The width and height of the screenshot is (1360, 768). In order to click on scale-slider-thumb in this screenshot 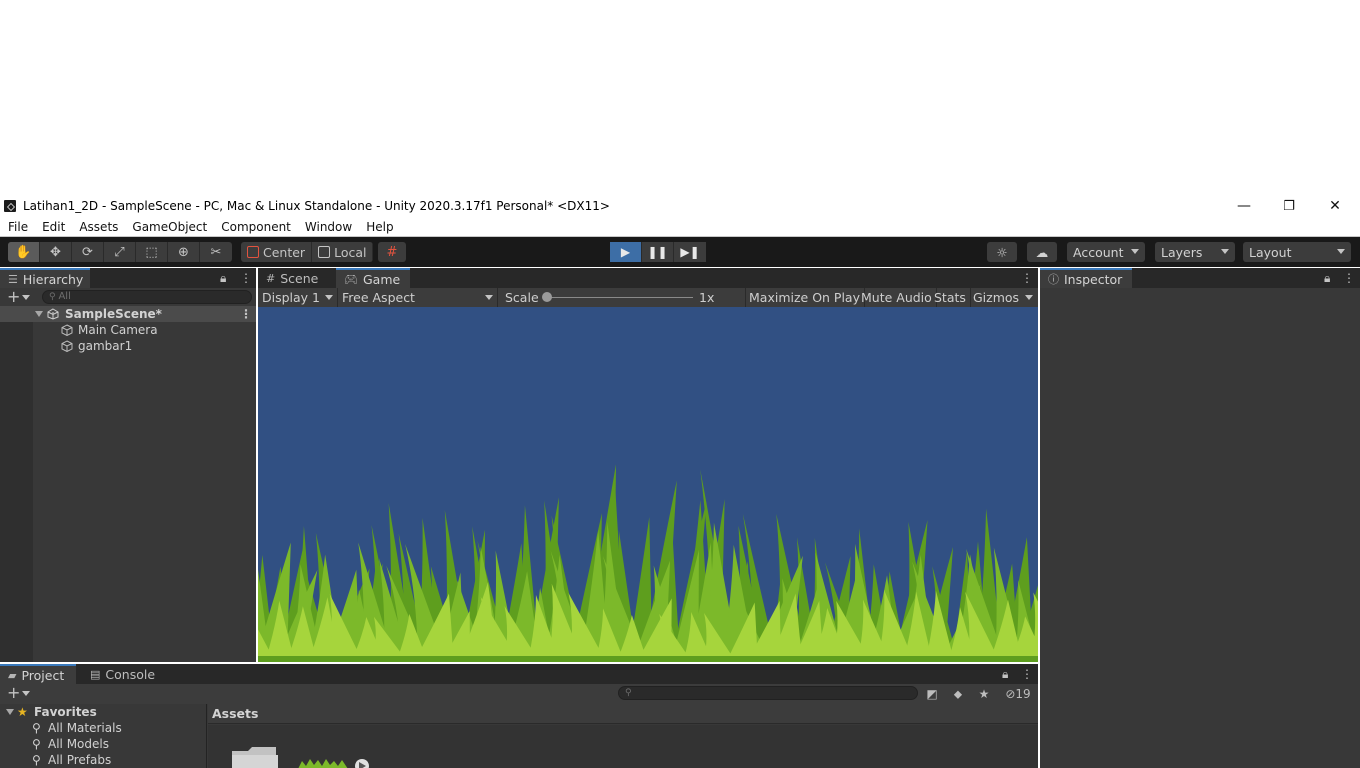, I will do `click(547, 297)`.